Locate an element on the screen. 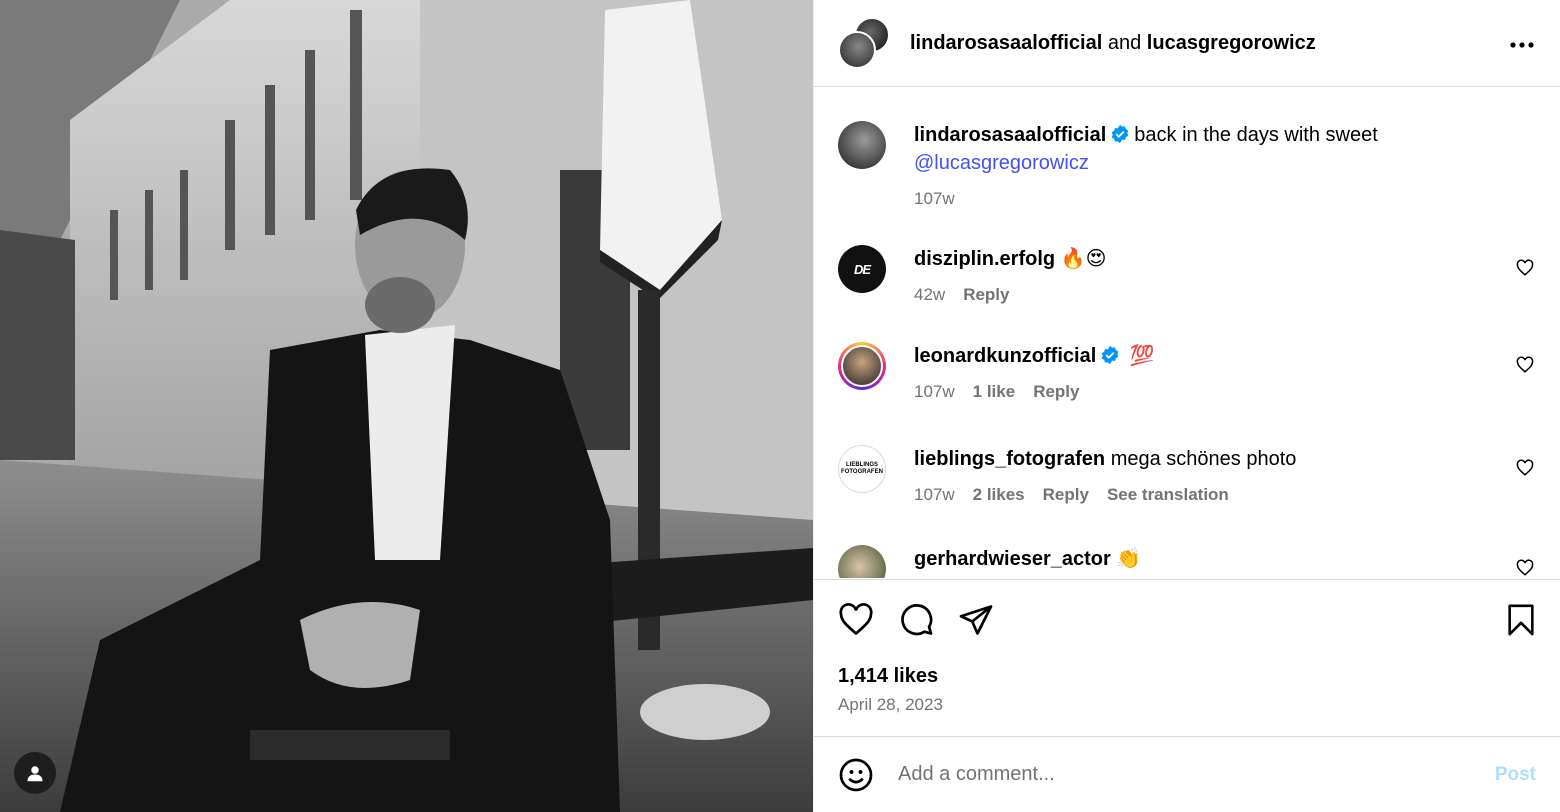  comment-username: disziplin.erfolg is located at coordinates (984, 259).